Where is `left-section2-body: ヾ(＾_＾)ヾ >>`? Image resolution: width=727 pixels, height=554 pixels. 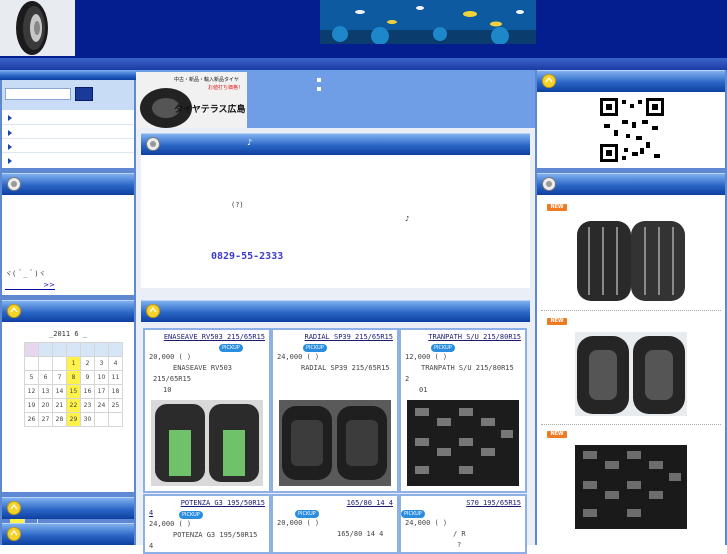 left-section2-body: ヾ(＾_＾)ヾ >> is located at coordinates (68, 245).